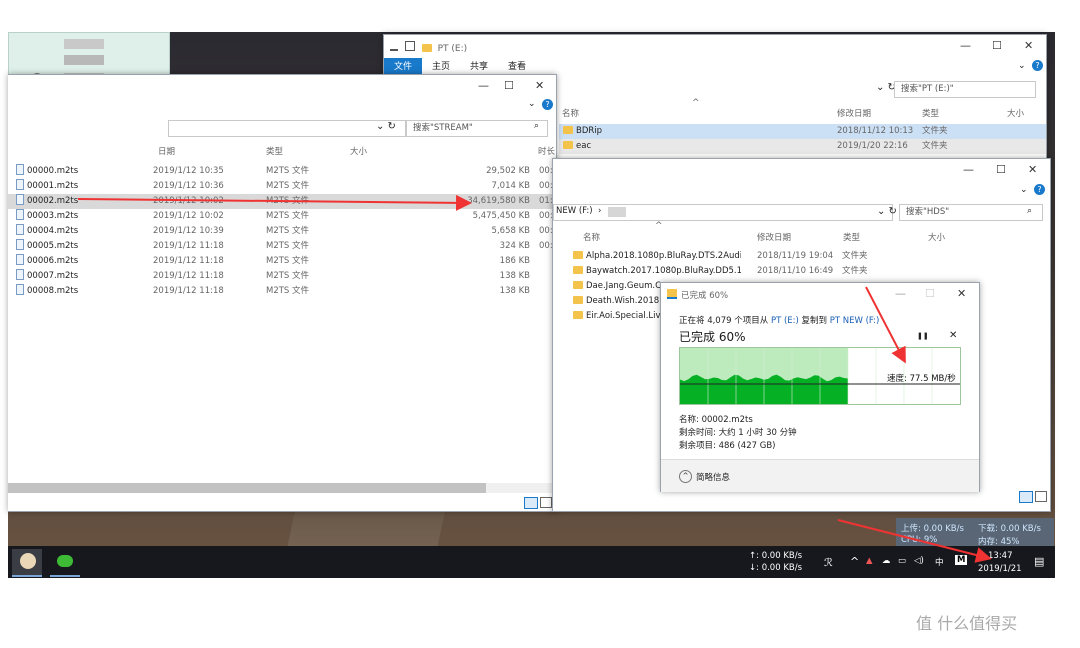 Image resolution: width=1080 pixels, height=648 pixels. I want to click on ime-mode: 中, so click(939, 562).